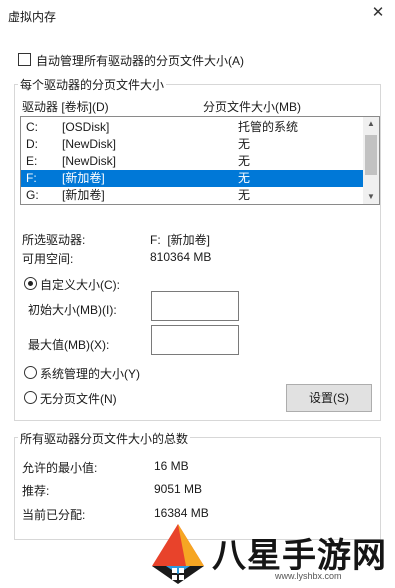 The image size is (395, 588). What do you see at coordinates (86, 127) in the screenshot?
I see `drive-volume-label: [OSDisk]` at bounding box center [86, 127].